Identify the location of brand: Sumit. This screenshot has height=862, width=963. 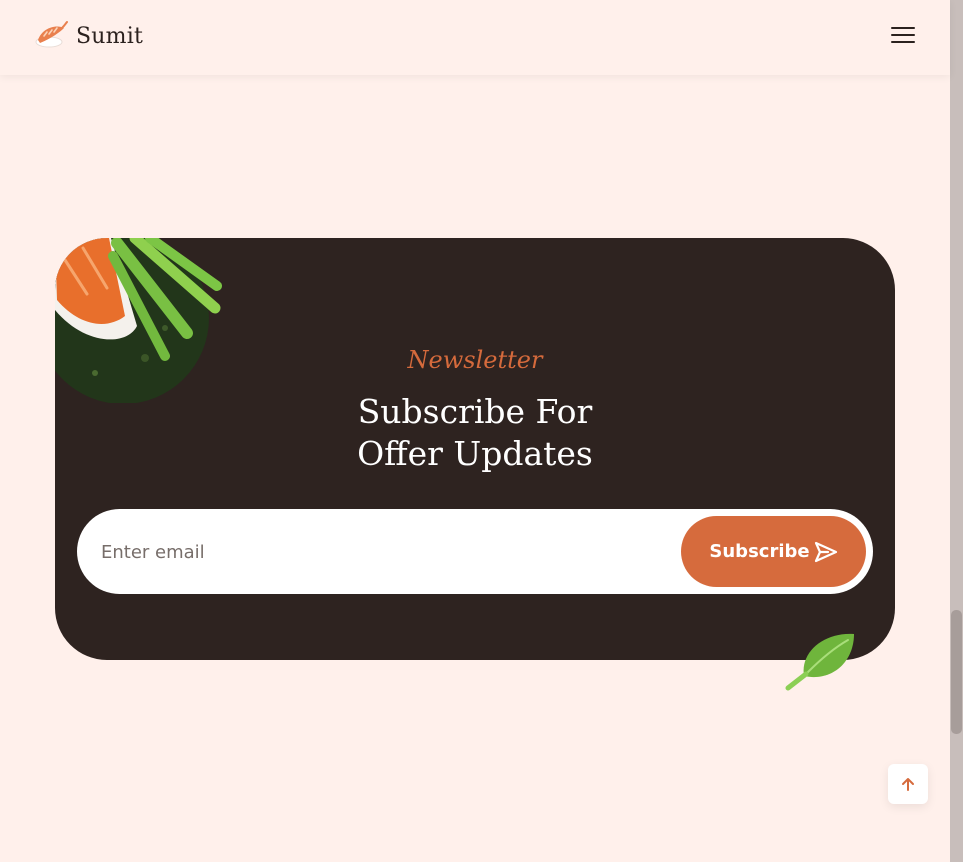
(87, 36).